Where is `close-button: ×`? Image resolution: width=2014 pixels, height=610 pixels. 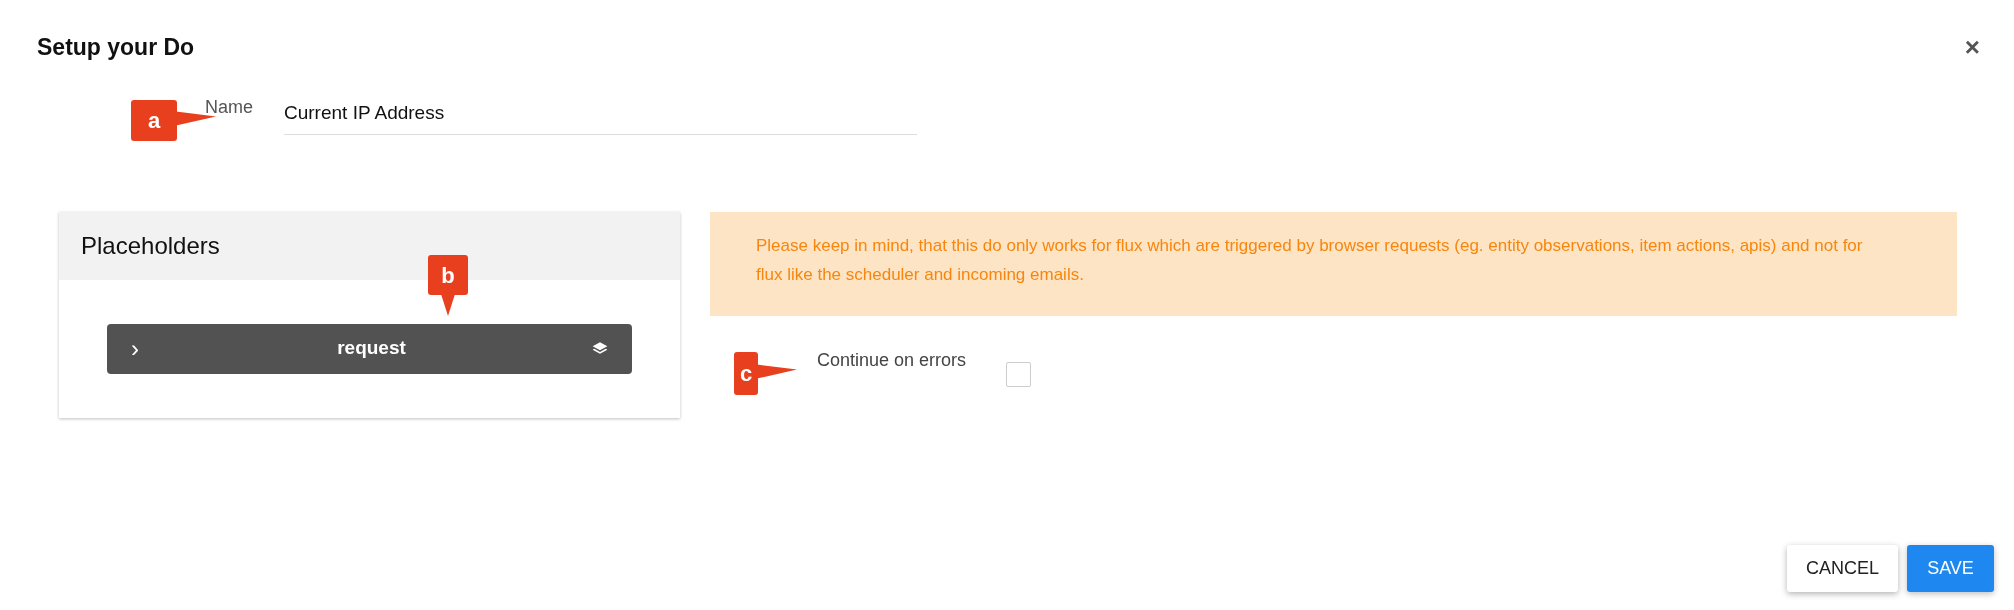 close-button: × is located at coordinates (1972, 47).